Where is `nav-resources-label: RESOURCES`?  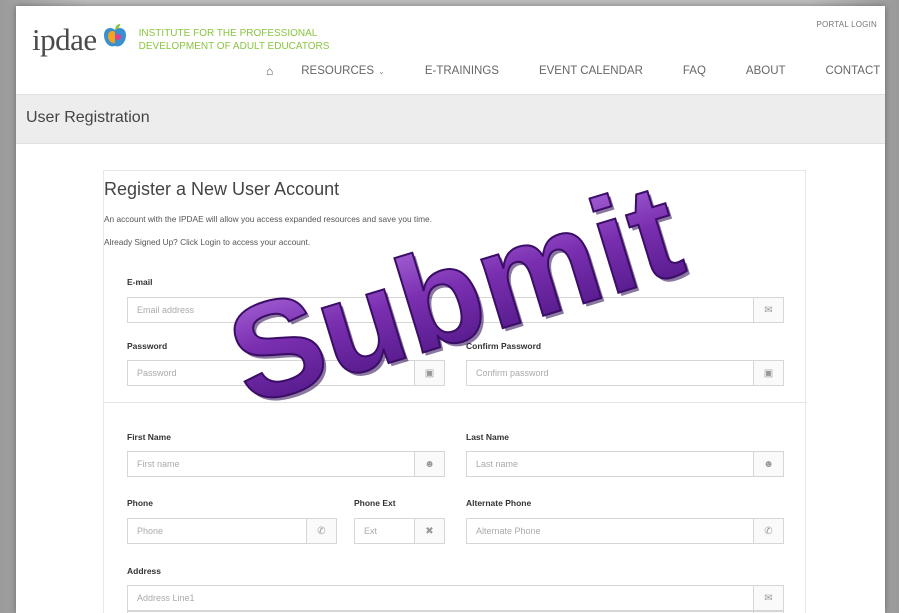
nav-resources-label: RESOURCES is located at coordinates (338, 71).